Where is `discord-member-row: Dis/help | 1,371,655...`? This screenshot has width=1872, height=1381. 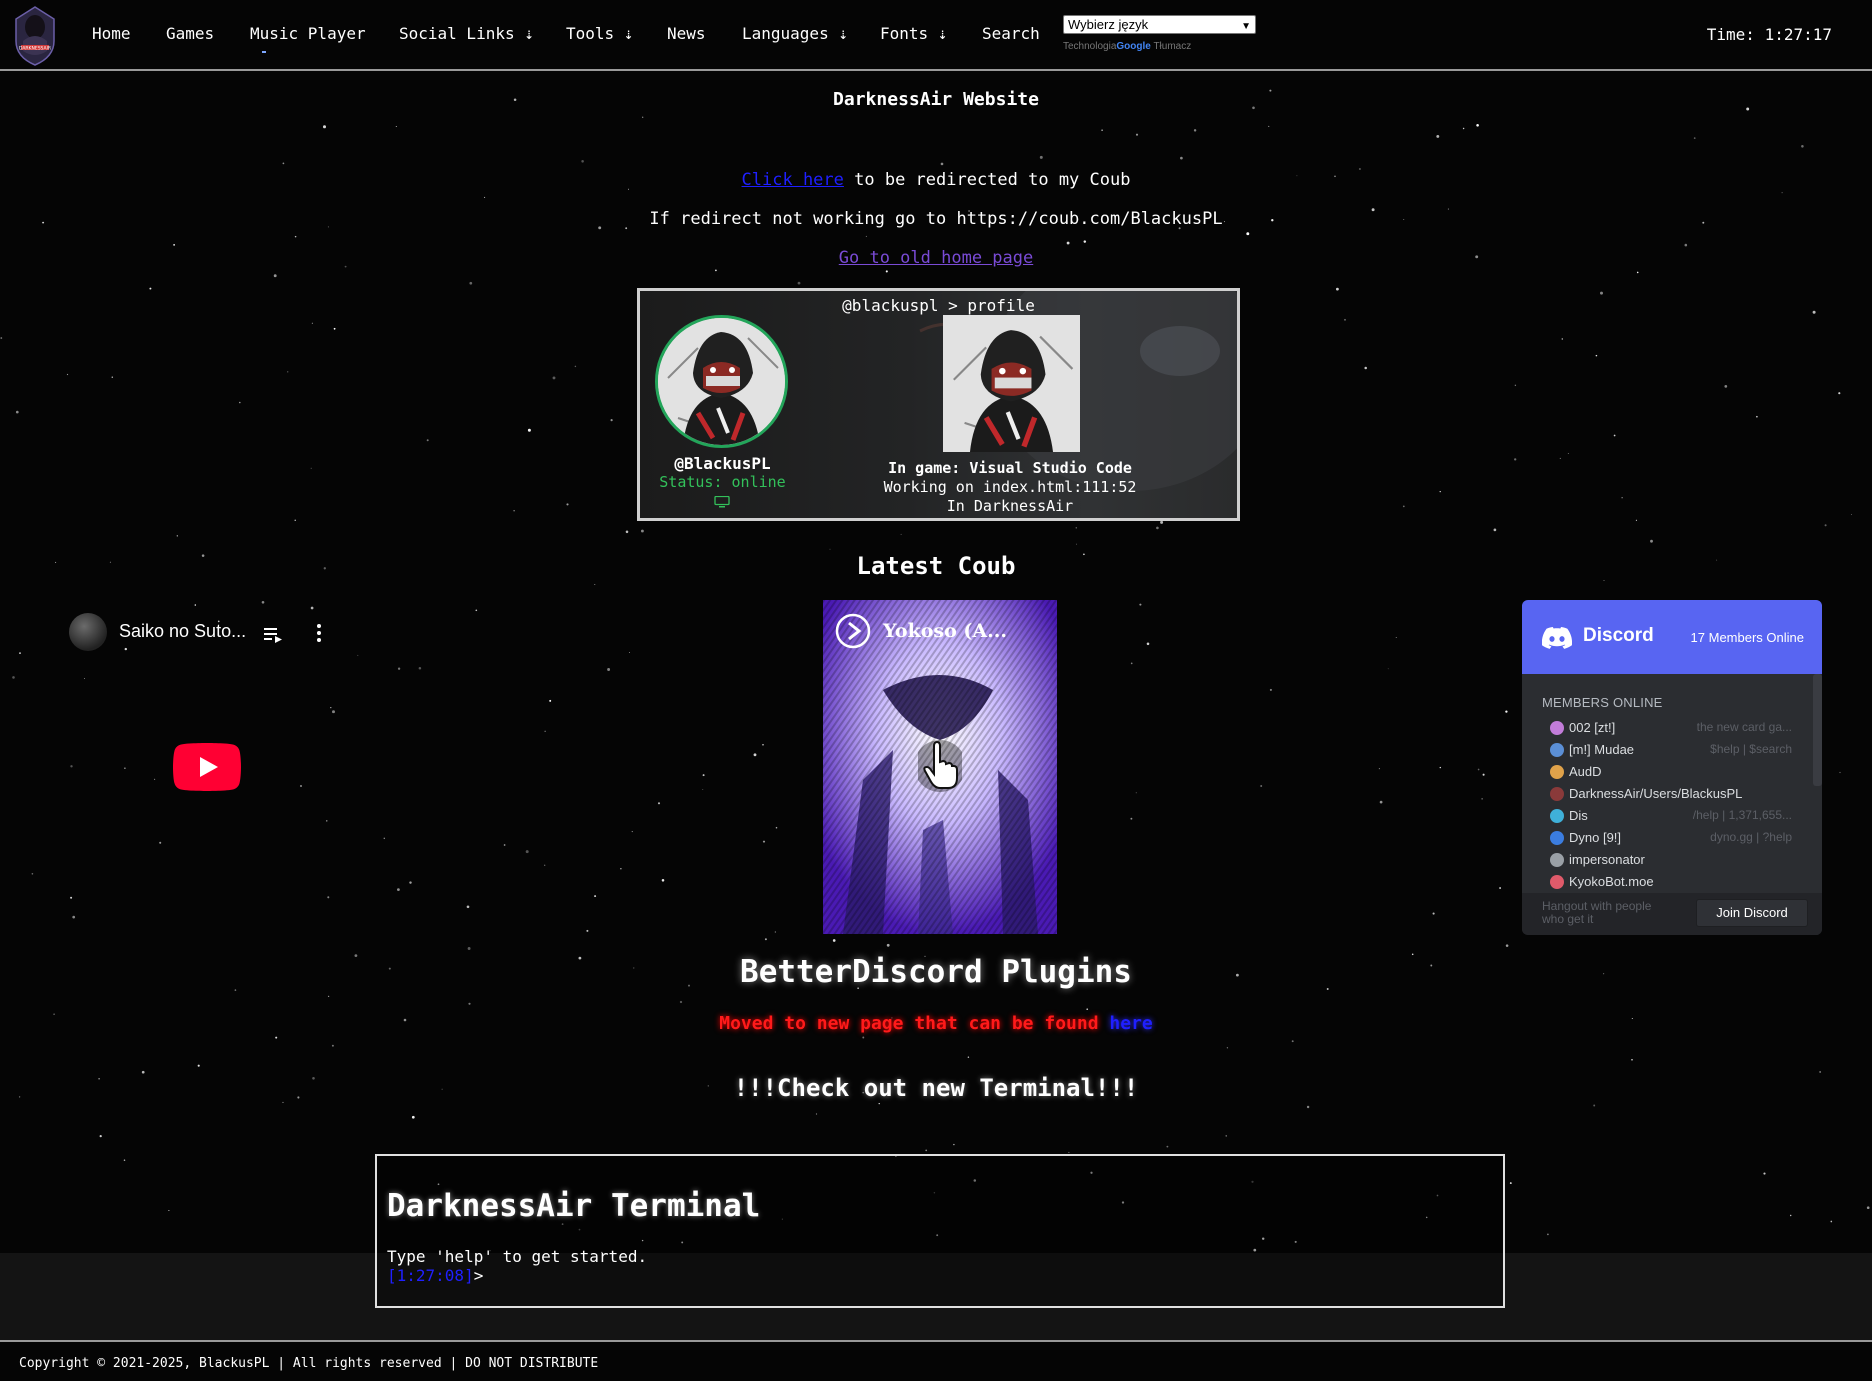 discord-member-row: Dis/help | 1,371,655... is located at coordinates (1680, 816).